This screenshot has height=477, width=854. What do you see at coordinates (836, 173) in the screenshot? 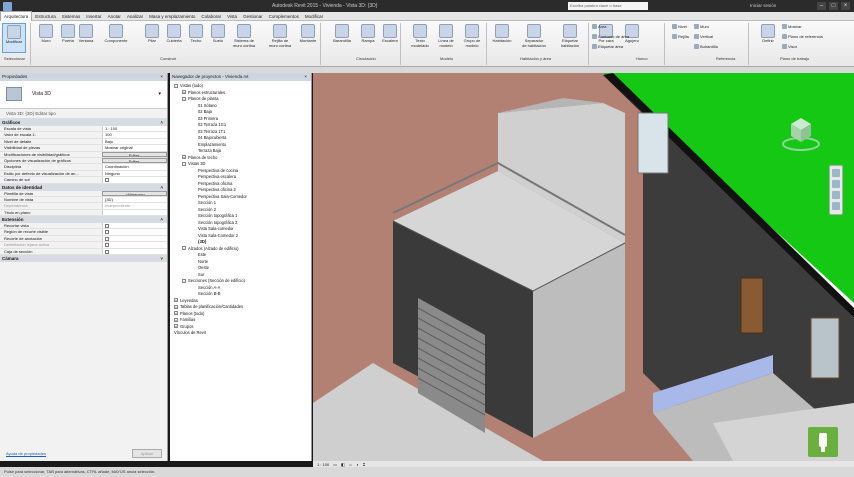
I see `steering-wheel-icon` at bounding box center [836, 173].